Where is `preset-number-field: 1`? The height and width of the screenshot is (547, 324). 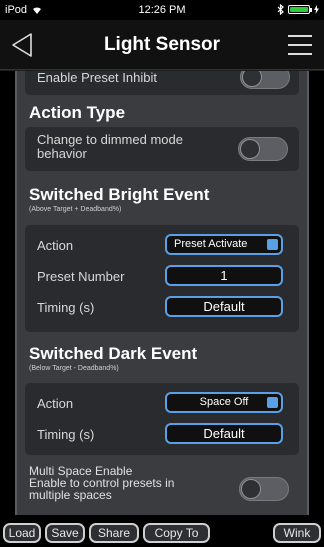
preset-number-field: 1 is located at coordinates (224, 275).